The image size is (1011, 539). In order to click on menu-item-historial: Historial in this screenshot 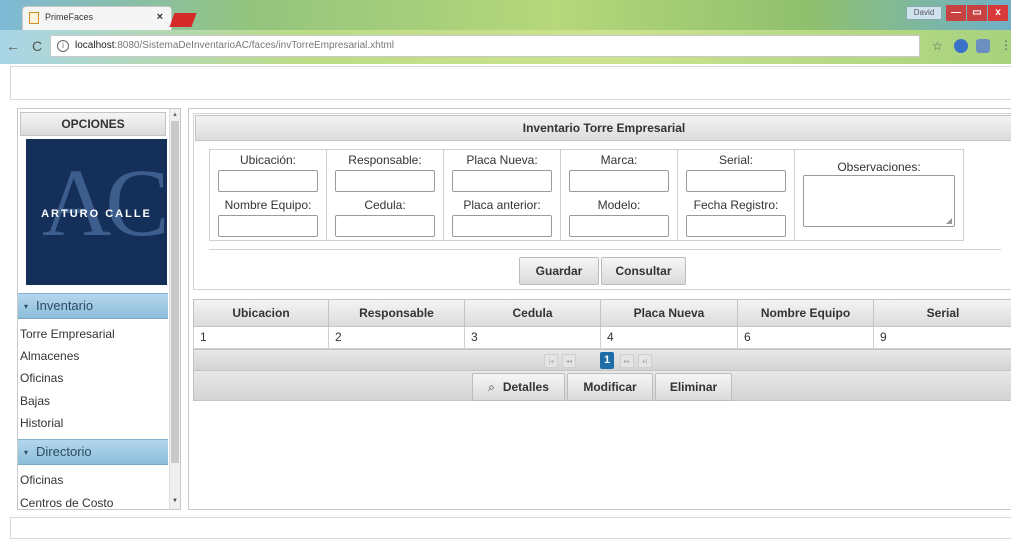, I will do `click(41, 423)`.